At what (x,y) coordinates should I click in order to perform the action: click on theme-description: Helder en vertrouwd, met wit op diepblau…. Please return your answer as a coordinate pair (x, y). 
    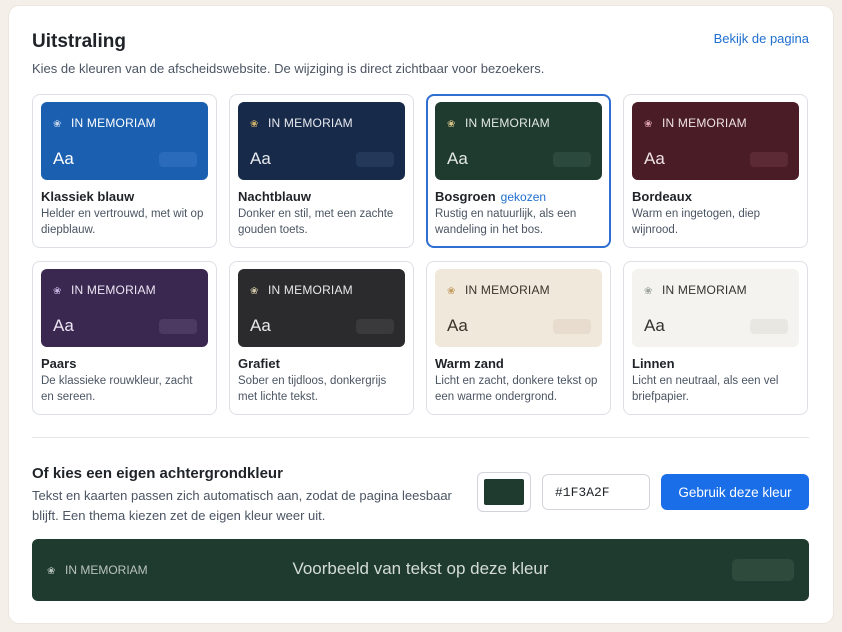
    Looking at the image, I should click on (122, 222).